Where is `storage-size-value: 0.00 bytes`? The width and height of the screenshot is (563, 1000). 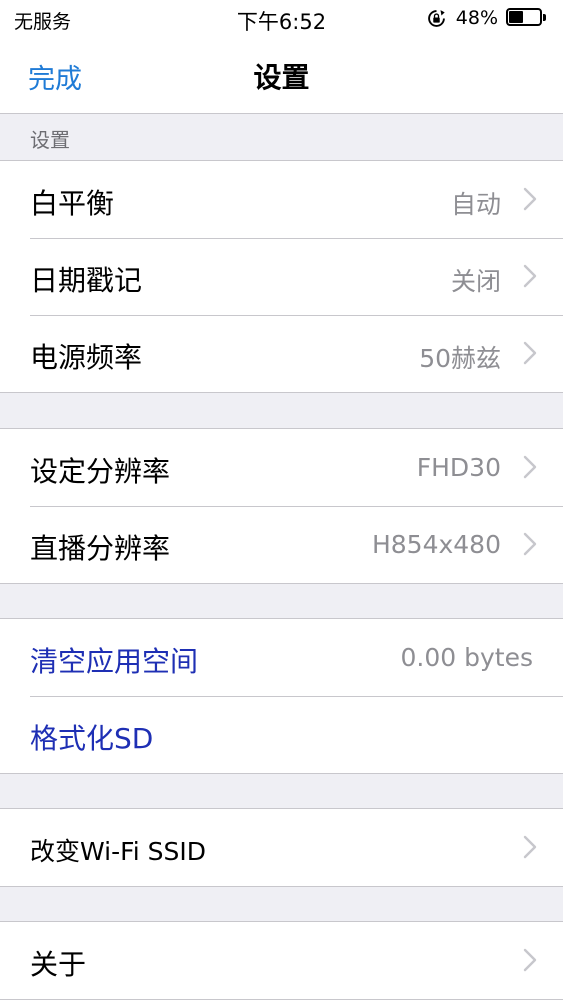 storage-size-value: 0.00 bytes is located at coordinates (466, 657).